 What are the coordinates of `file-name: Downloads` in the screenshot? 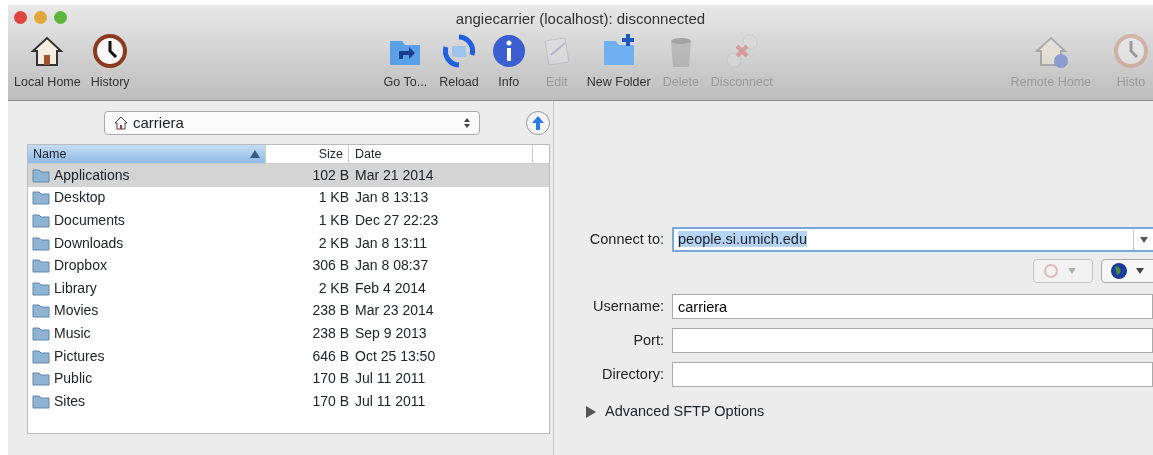 It's located at (89, 243).